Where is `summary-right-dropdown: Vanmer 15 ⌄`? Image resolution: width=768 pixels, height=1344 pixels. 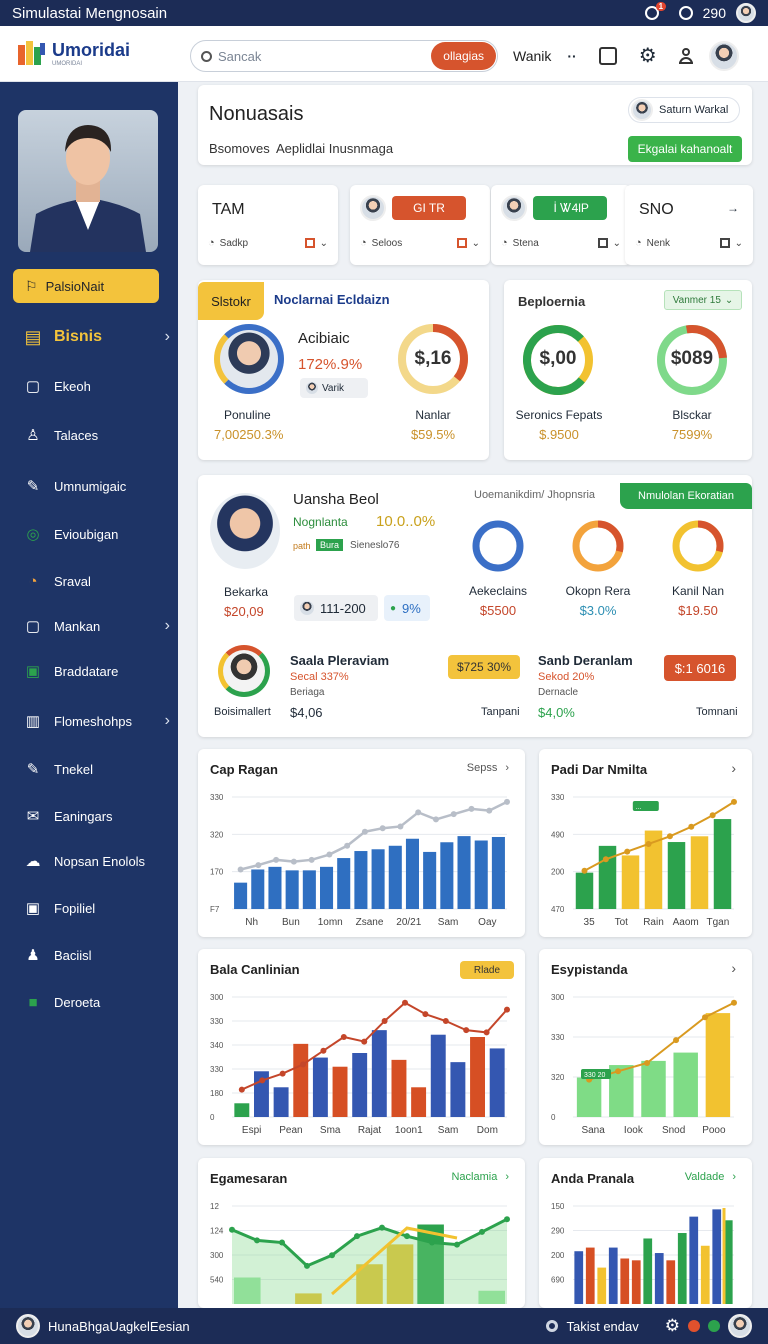 summary-right-dropdown: Vanmer 15 ⌄ is located at coordinates (703, 300).